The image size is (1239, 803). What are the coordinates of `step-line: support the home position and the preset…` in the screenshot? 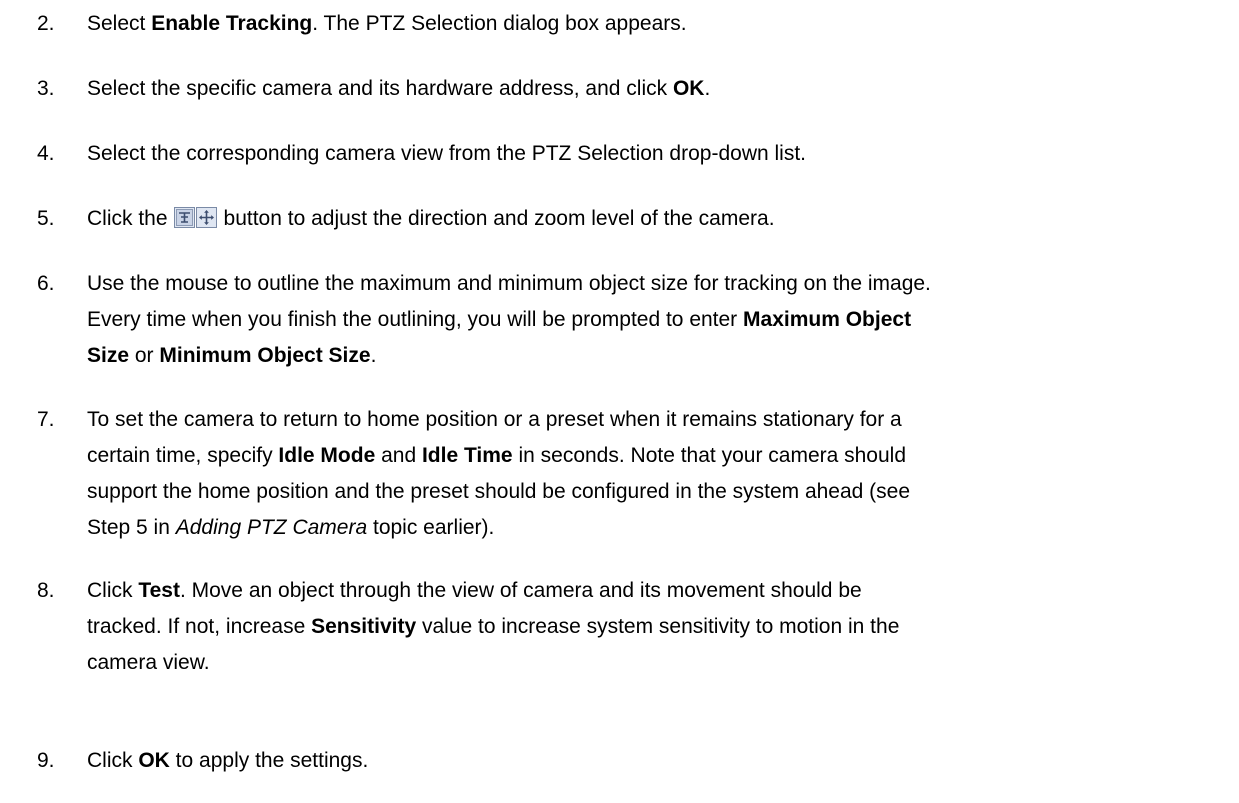 It's located at (499, 491).